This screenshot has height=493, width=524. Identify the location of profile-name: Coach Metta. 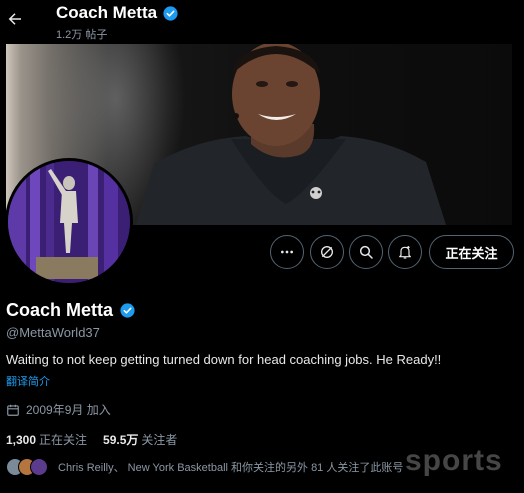
(71, 310).